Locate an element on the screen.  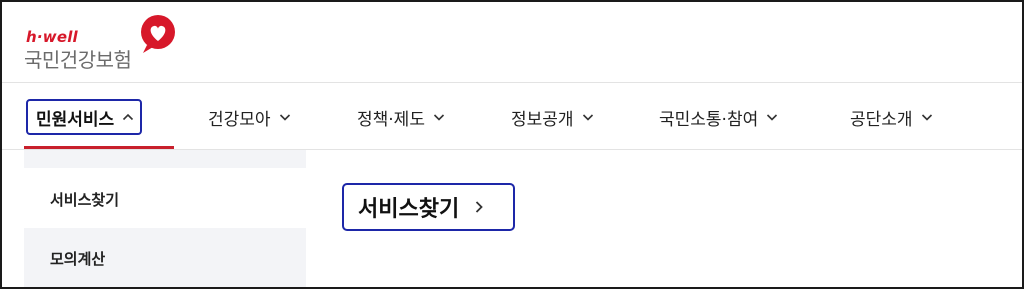
submenu-sidebar: 서비스찾기 모의계산 is located at coordinates (165, 218).